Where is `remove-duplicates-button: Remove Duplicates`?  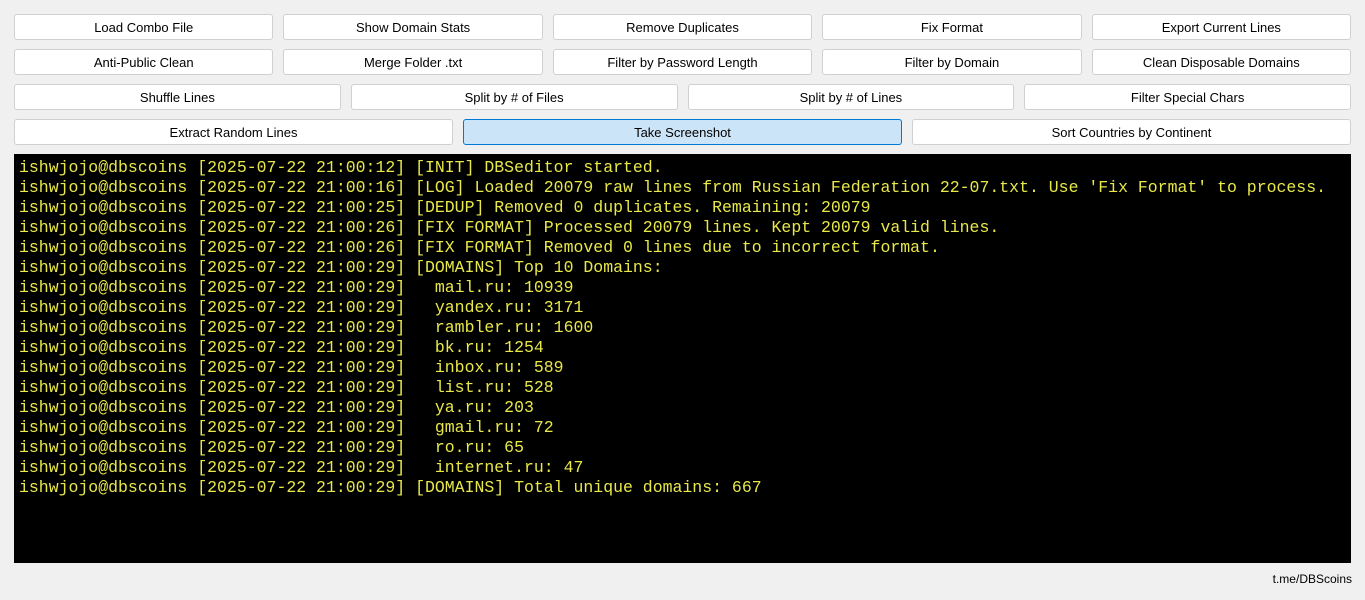
remove-duplicates-button: Remove Duplicates is located at coordinates (682, 27).